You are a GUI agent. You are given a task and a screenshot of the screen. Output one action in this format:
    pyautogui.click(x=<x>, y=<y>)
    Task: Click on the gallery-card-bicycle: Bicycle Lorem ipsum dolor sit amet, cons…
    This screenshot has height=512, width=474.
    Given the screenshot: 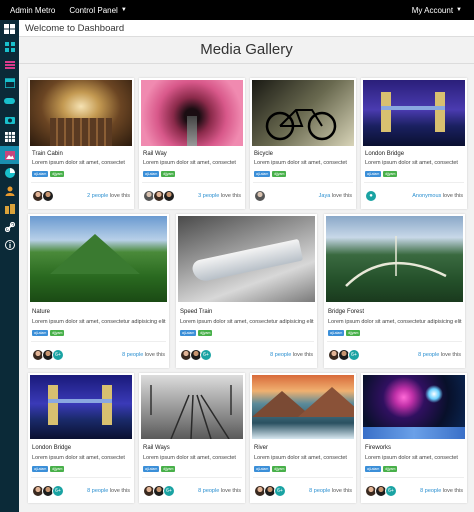 What is the action you would take?
    pyautogui.click(x=303, y=143)
    